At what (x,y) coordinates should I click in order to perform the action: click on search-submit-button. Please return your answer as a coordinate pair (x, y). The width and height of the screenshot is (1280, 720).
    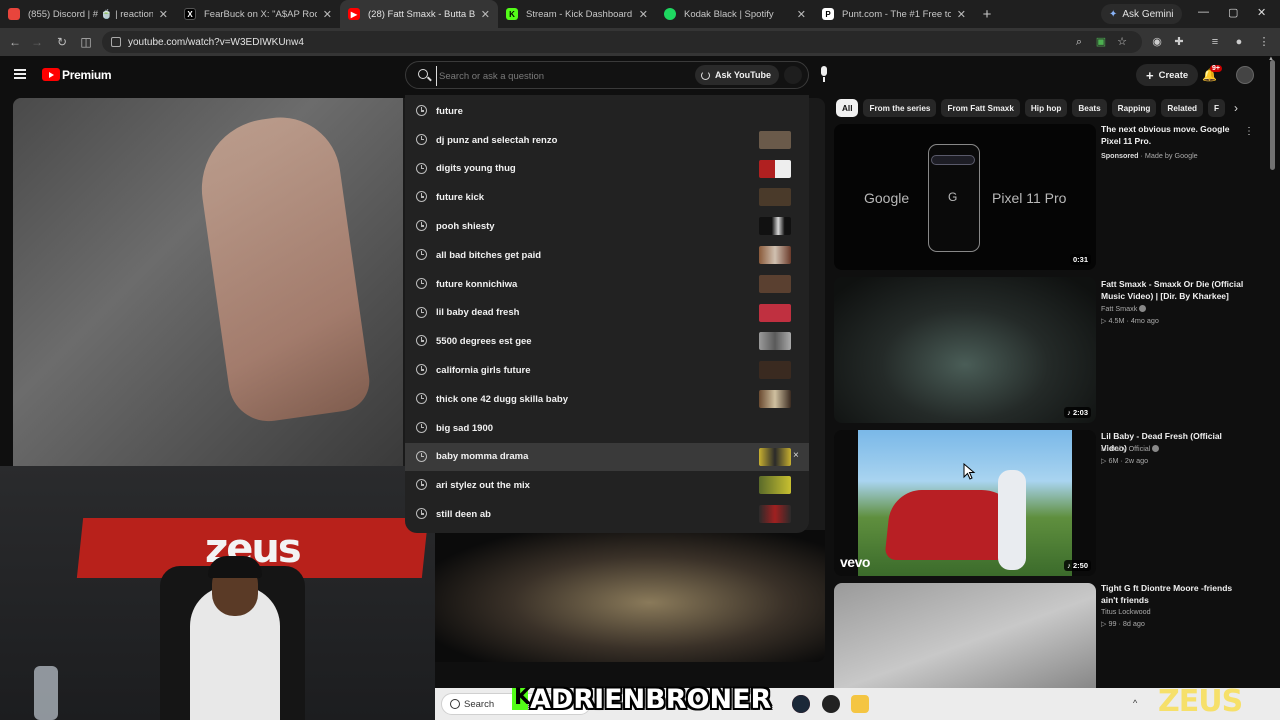
    Looking at the image, I should click on (793, 75).